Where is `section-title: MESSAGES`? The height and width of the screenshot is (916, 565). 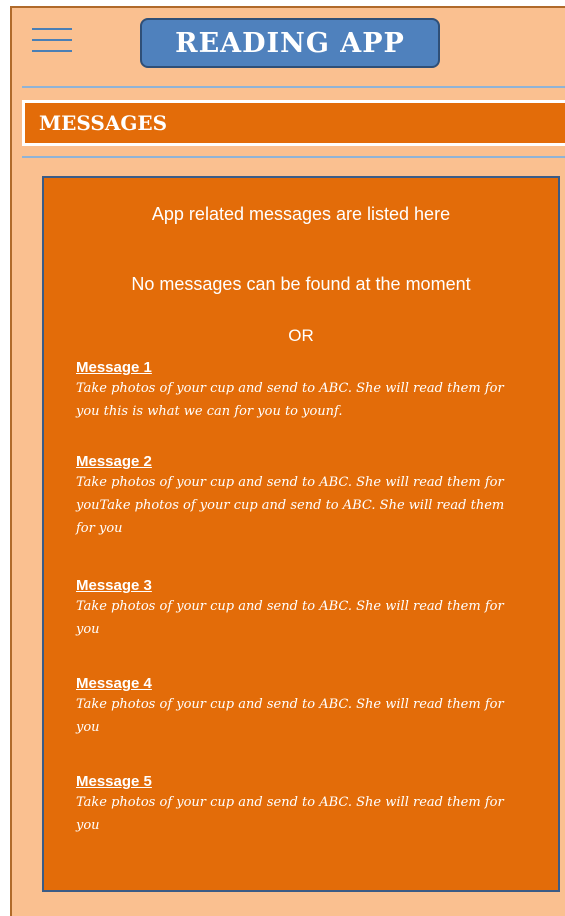 section-title: MESSAGES is located at coordinates (103, 123).